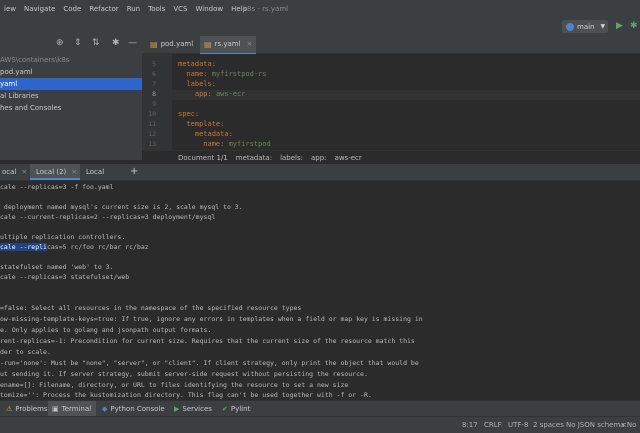 The width and height of the screenshot is (640, 433). What do you see at coordinates (133, 9) in the screenshot?
I see `menu-run: Run` at bounding box center [133, 9].